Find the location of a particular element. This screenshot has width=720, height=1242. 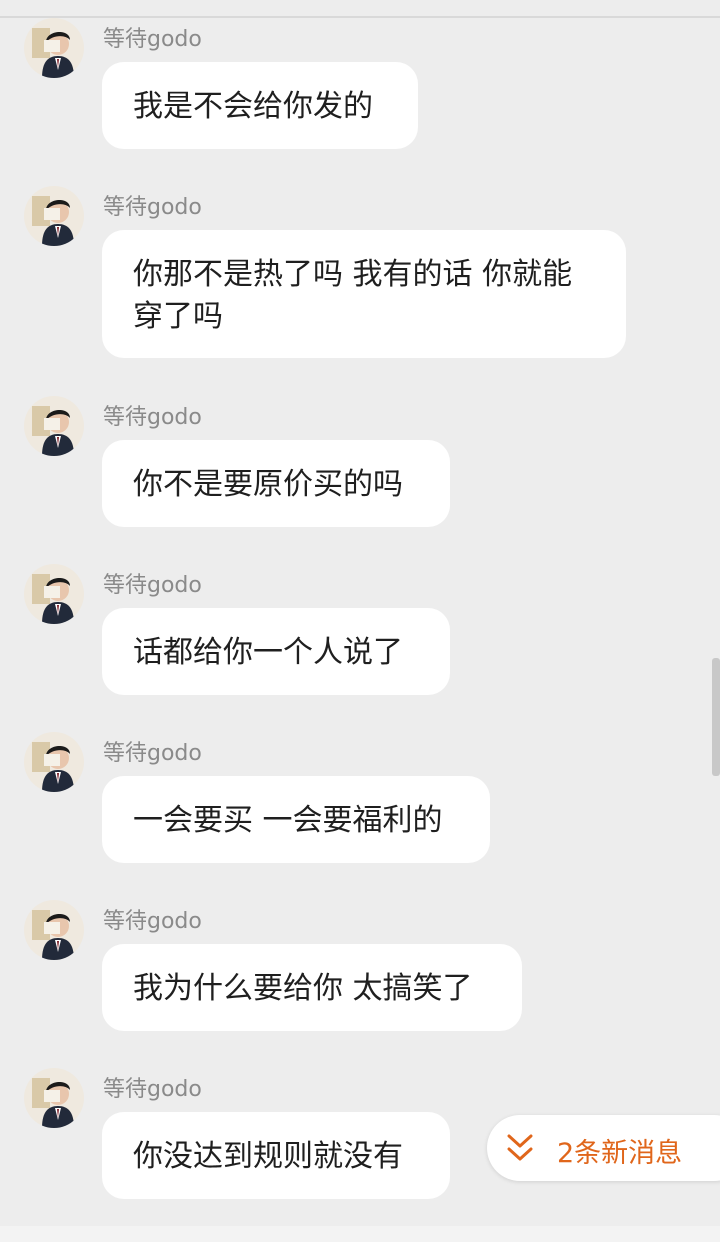

scrollbar-thumb is located at coordinates (716, 717).